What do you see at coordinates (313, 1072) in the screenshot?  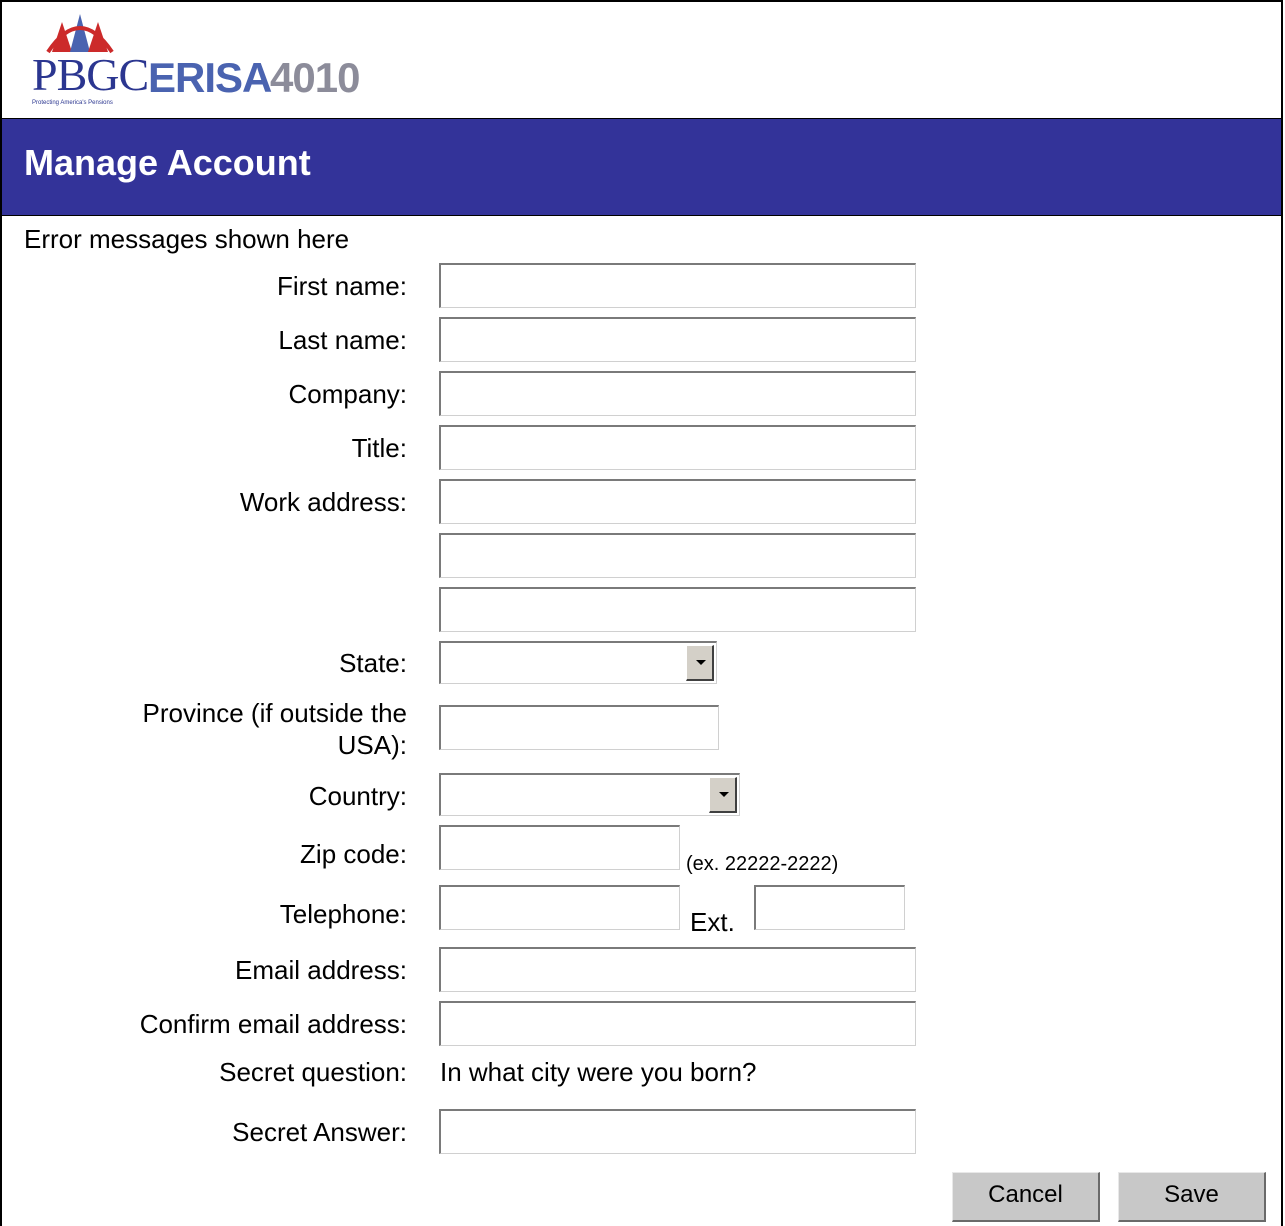 I see `secret-question-label: Secret question:` at bounding box center [313, 1072].